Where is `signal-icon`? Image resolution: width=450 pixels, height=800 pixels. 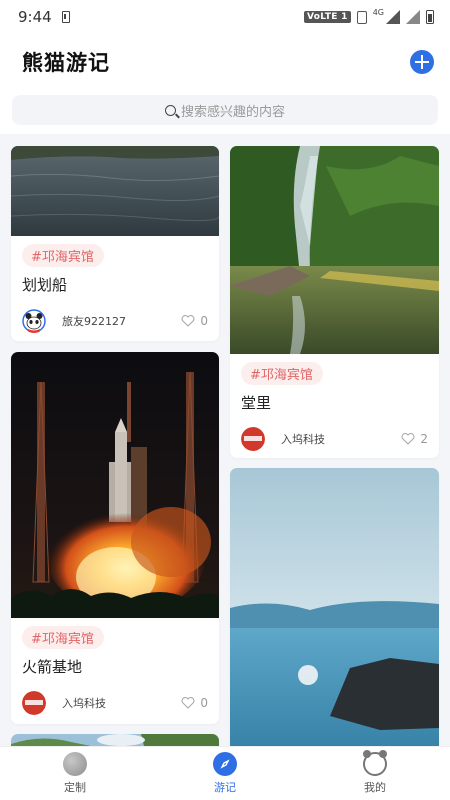
signal-icon is located at coordinates (393, 17).